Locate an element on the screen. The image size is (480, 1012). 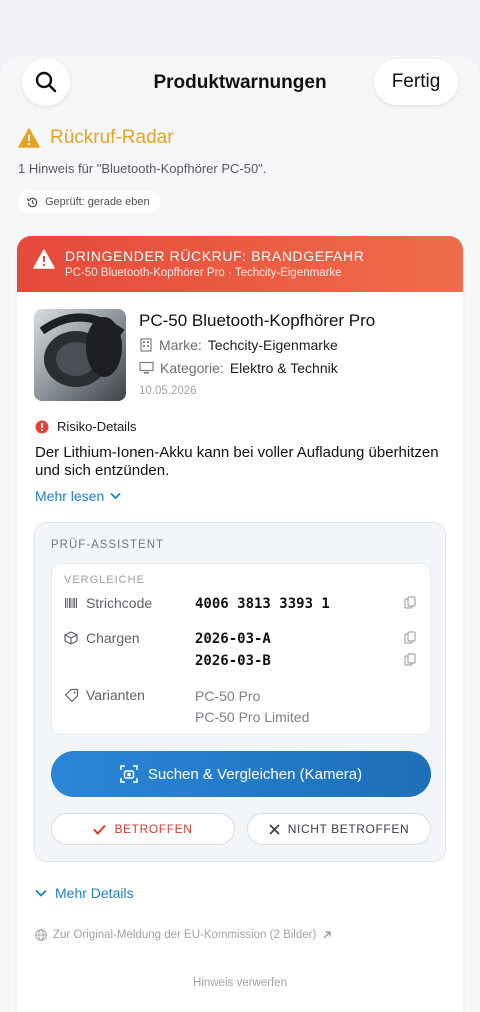
more-details-link: Mehr Details is located at coordinates (84, 893).